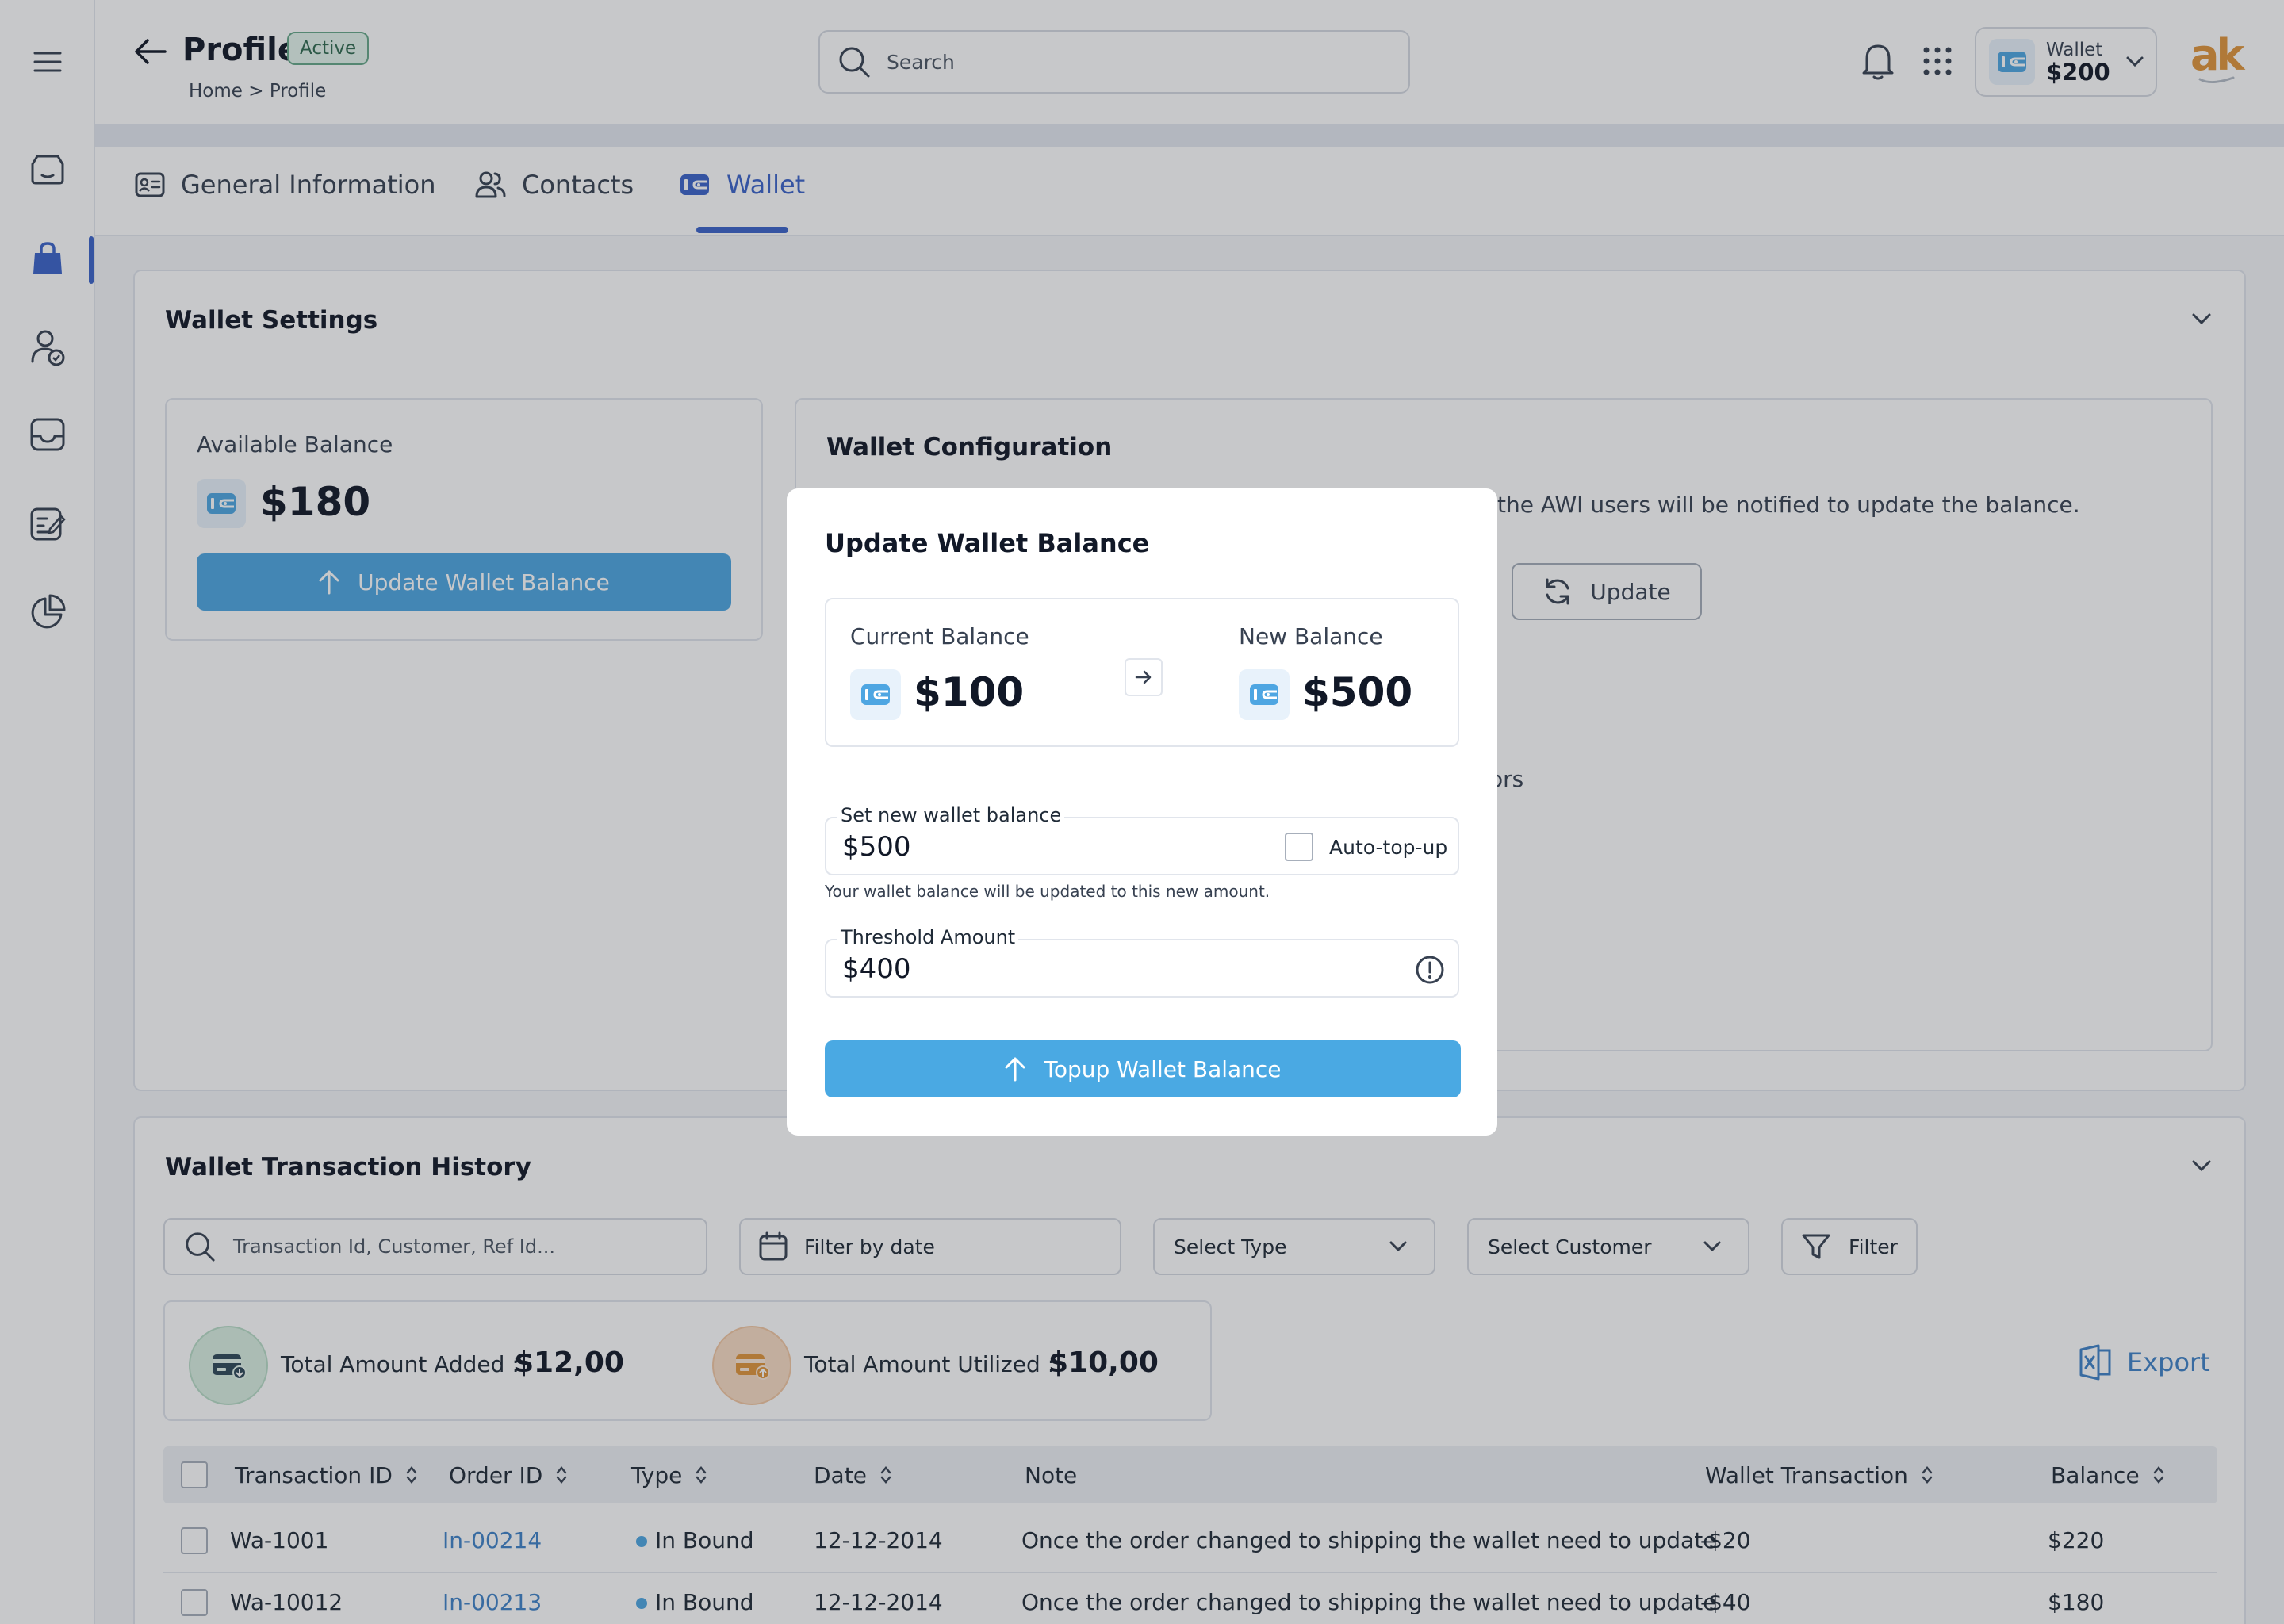 The image size is (2284, 1624). I want to click on auto-topup-label: Auto-top-up, so click(1388, 847).